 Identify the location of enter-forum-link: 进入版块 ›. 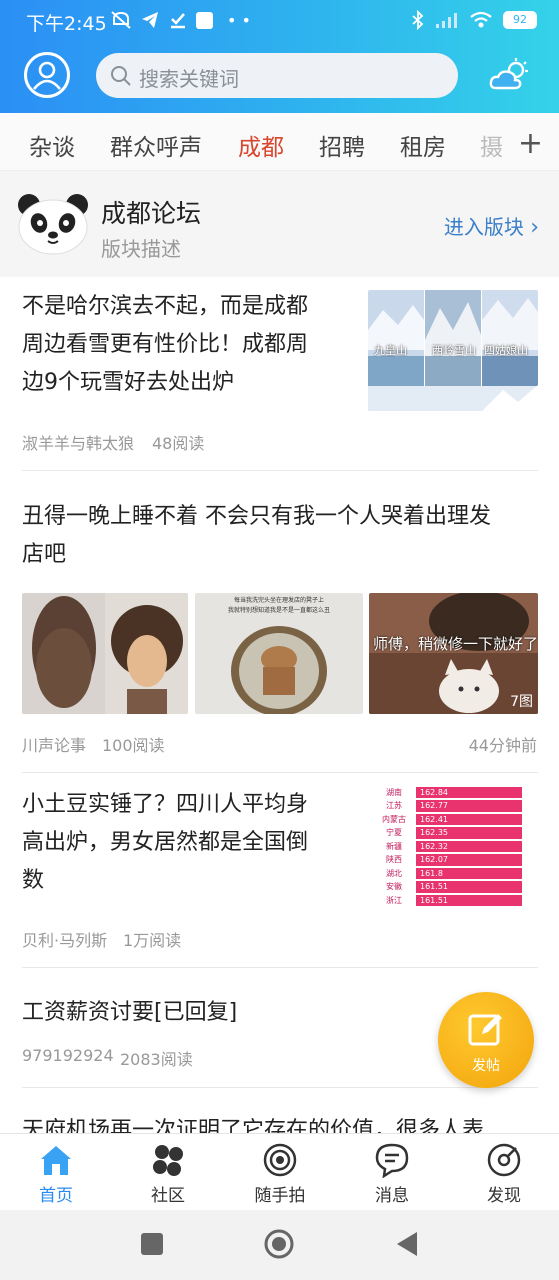
(491, 225).